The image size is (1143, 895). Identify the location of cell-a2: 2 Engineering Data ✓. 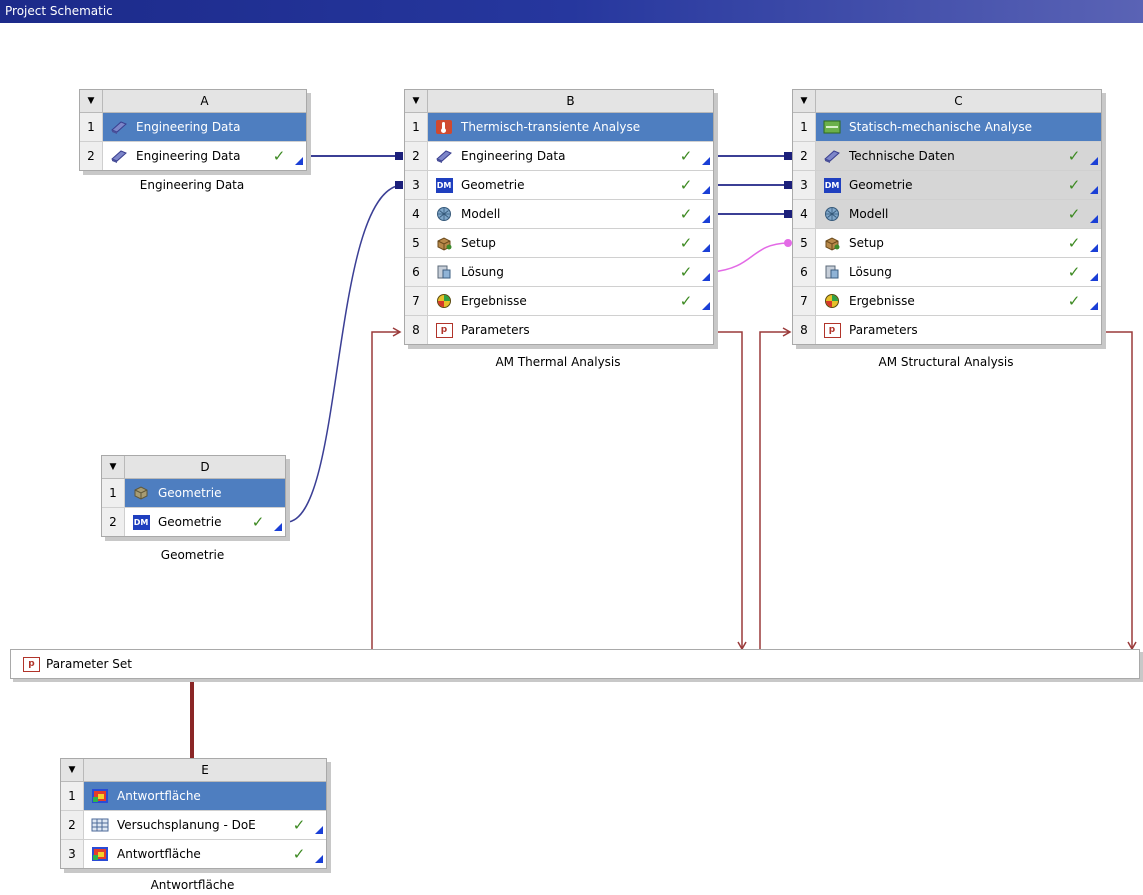
(193, 156).